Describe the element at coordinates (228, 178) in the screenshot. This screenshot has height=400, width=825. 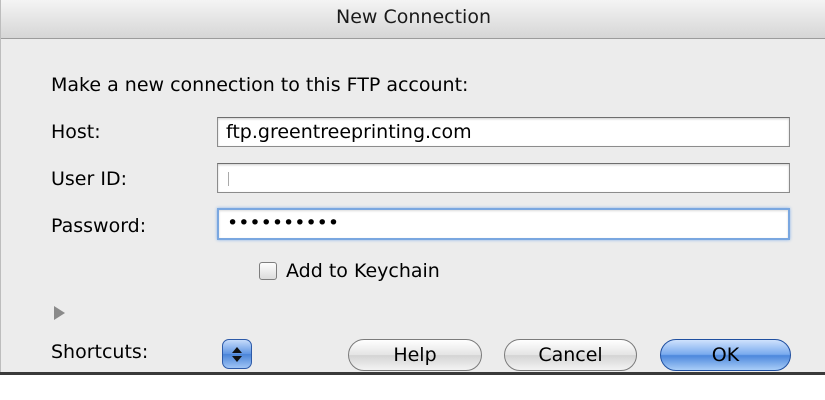
I see `text-caret` at that location.